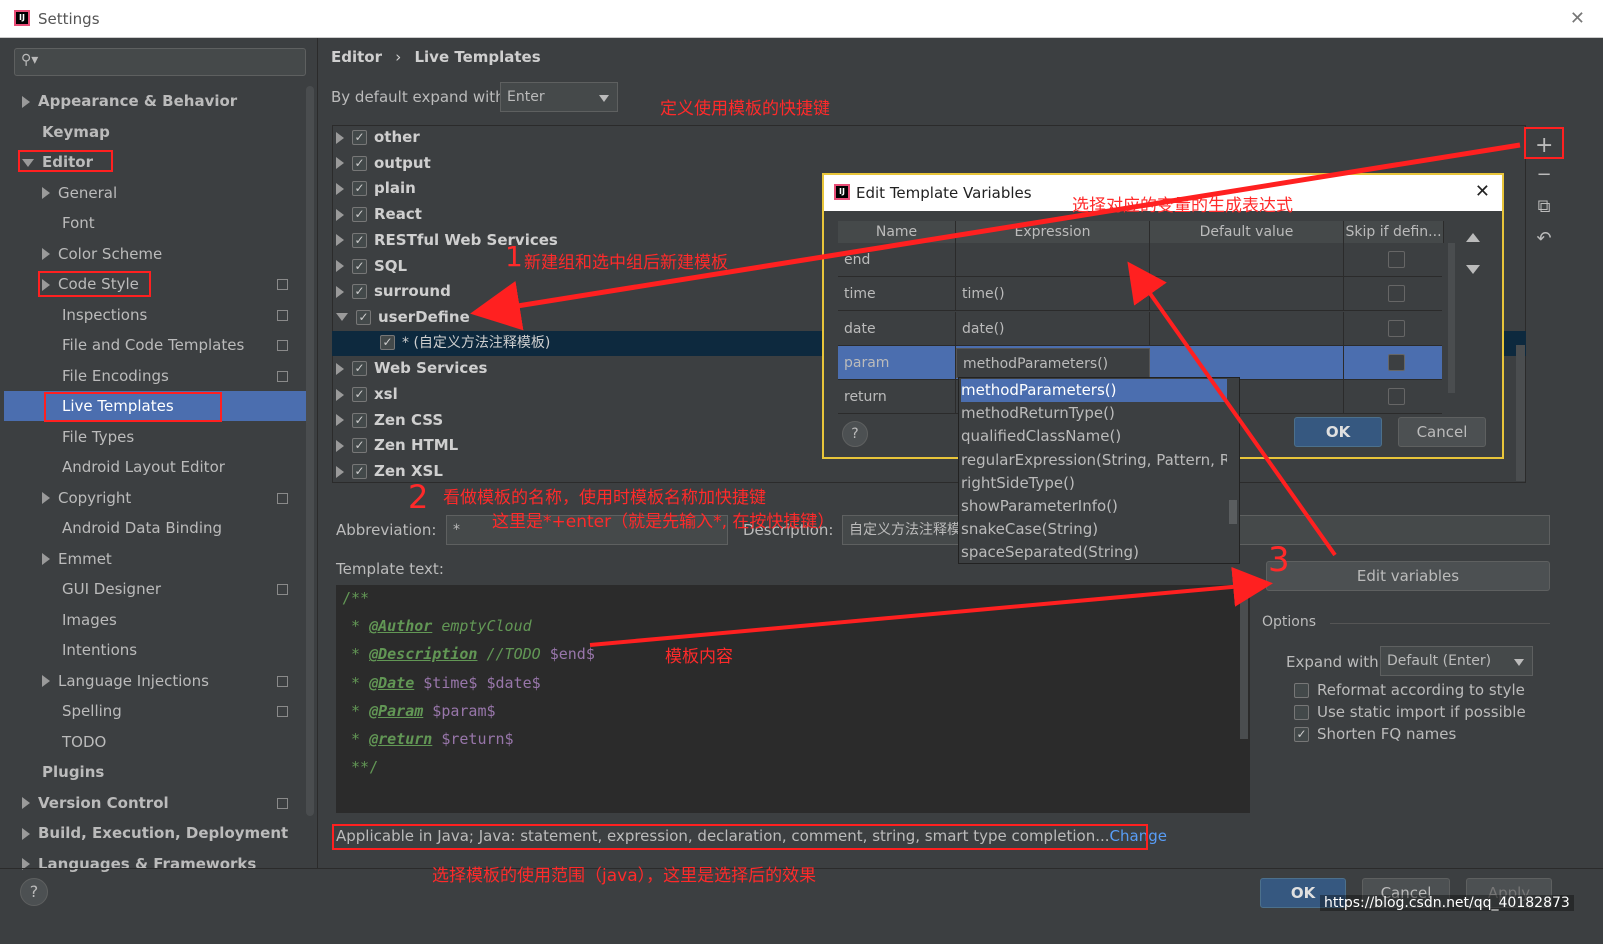 Image resolution: width=1603 pixels, height=944 pixels. What do you see at coordinates (1232, 409) in the screenshot?
I see `arrow-to-expression` at bounding box center [1232, 409].